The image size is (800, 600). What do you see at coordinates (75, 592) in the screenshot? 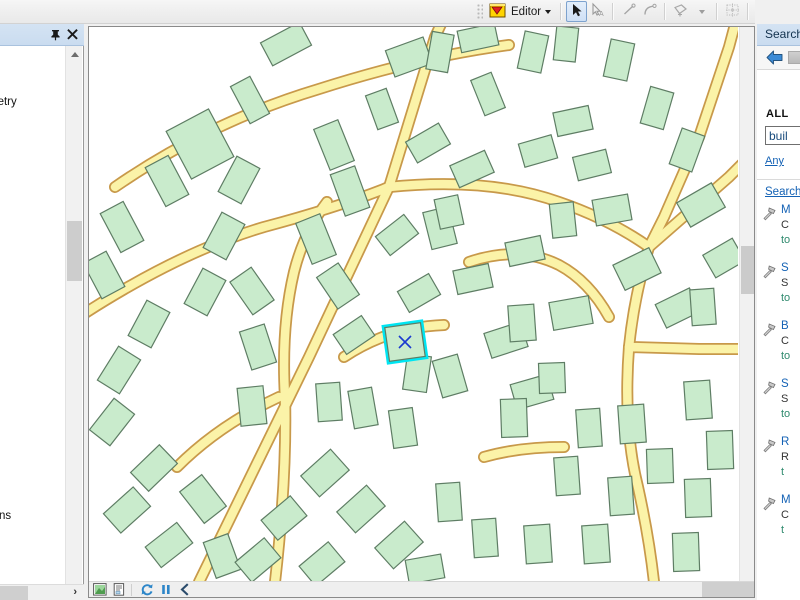
I see `tab-next-arrow: ›` at bounding box center [75, 592].